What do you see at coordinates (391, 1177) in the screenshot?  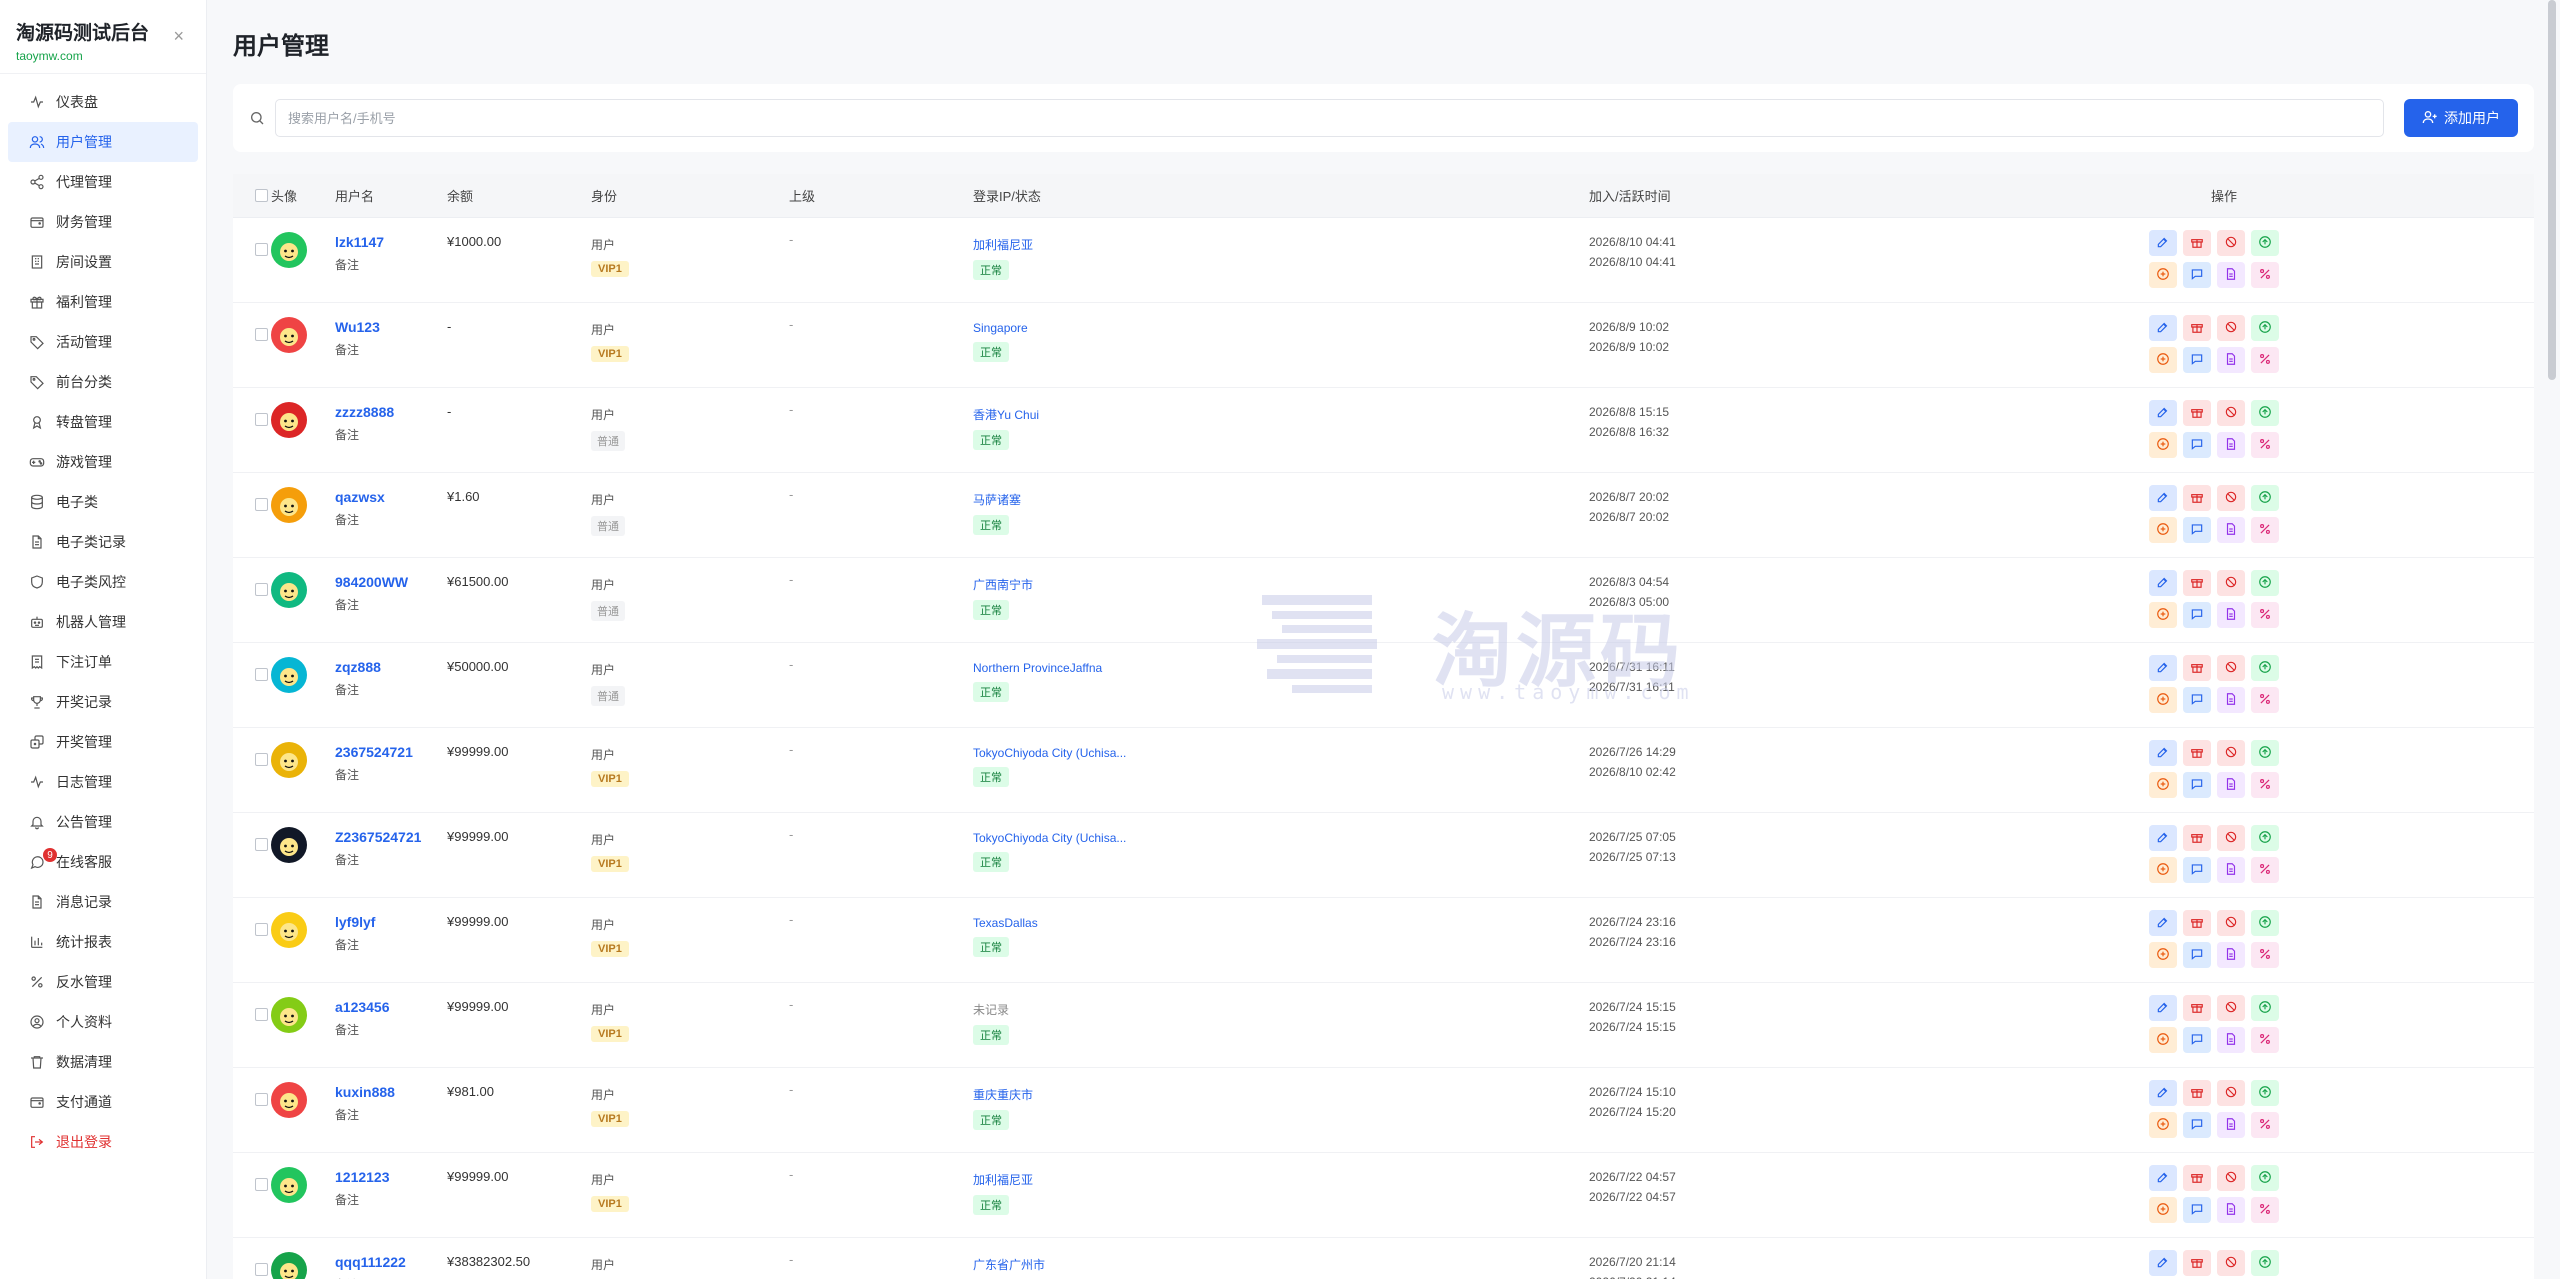 I see `username-link: 1212123` at bounding box center [391, 1177].